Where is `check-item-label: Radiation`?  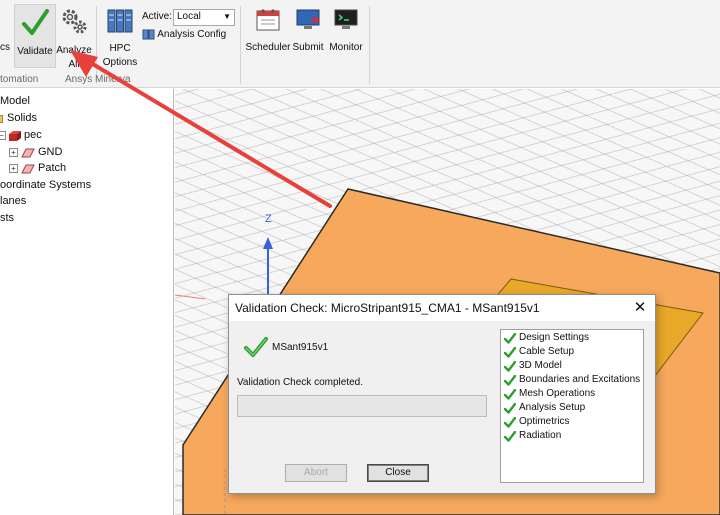 check-item-label: Radiation is located at coordinates (540, 435).